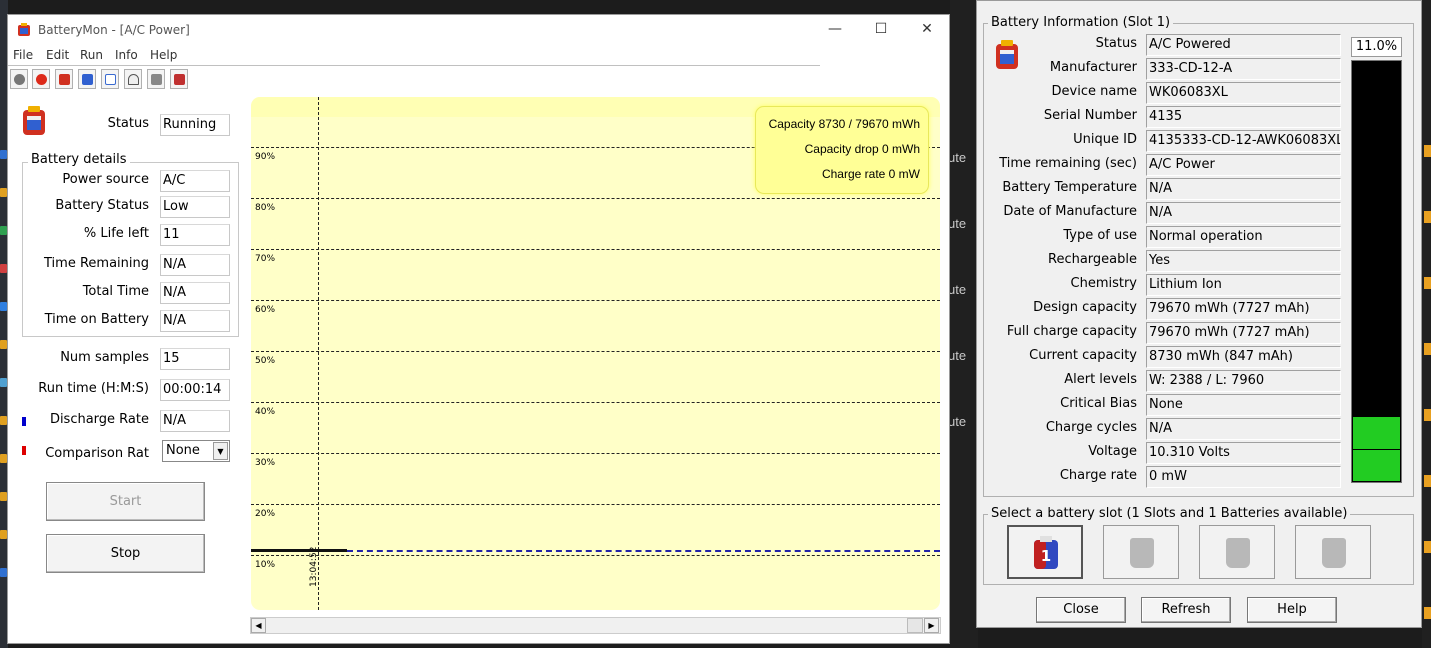  I want to click on x-tick-label: 13:04:52, so click(314, 566).